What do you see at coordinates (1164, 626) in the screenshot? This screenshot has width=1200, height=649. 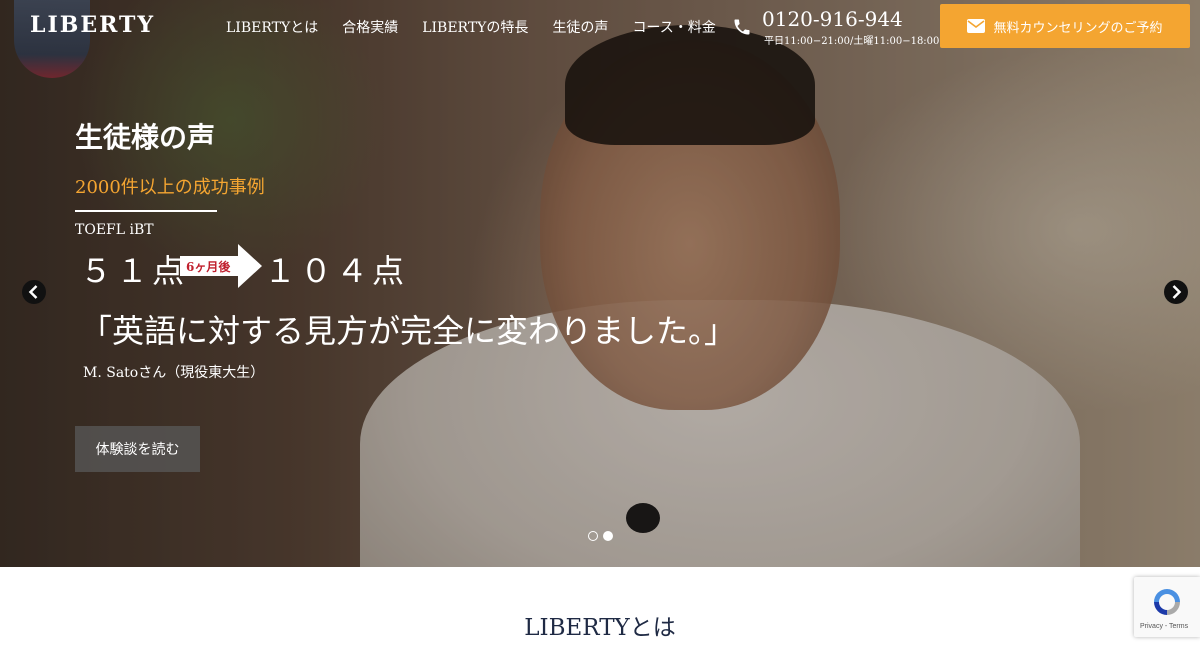 I see `recaptcha-links: Privacy - Terms` at bounding box center [1164, 626].